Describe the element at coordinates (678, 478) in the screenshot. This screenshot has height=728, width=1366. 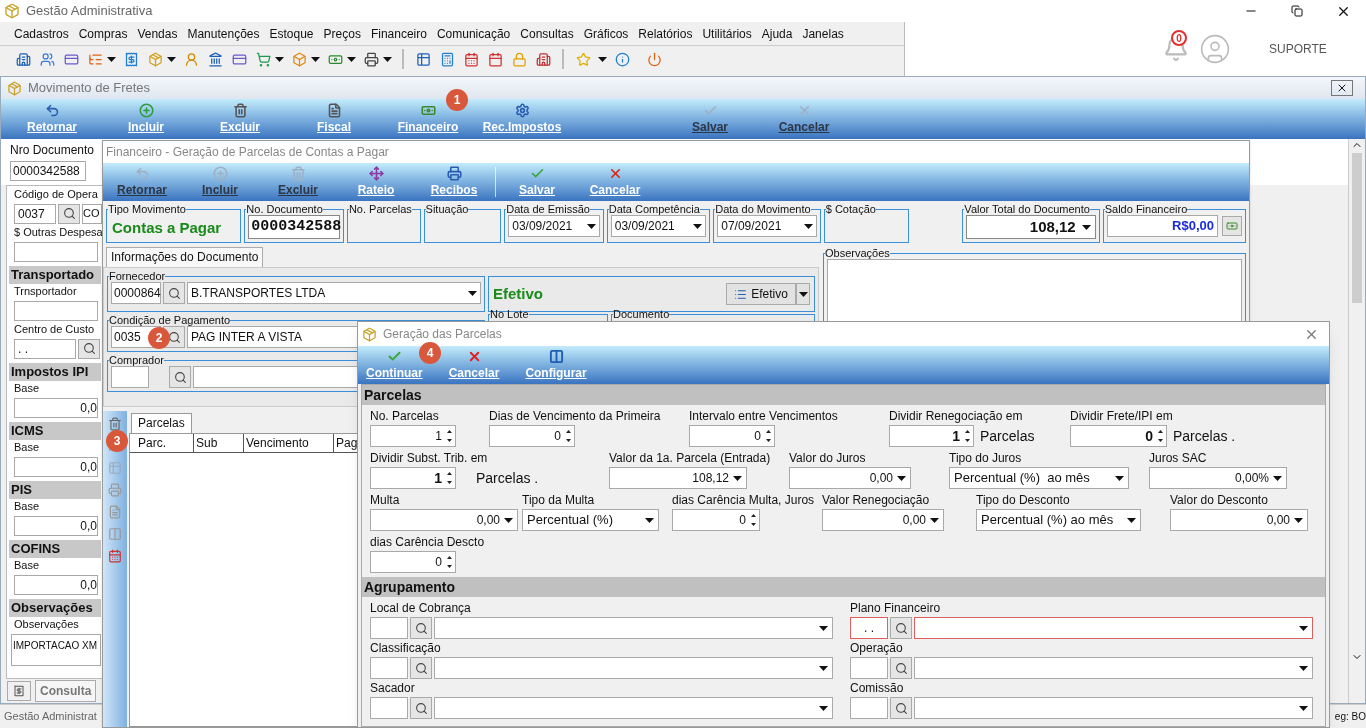
I see `amount-dropdown: 108,12` at that location.